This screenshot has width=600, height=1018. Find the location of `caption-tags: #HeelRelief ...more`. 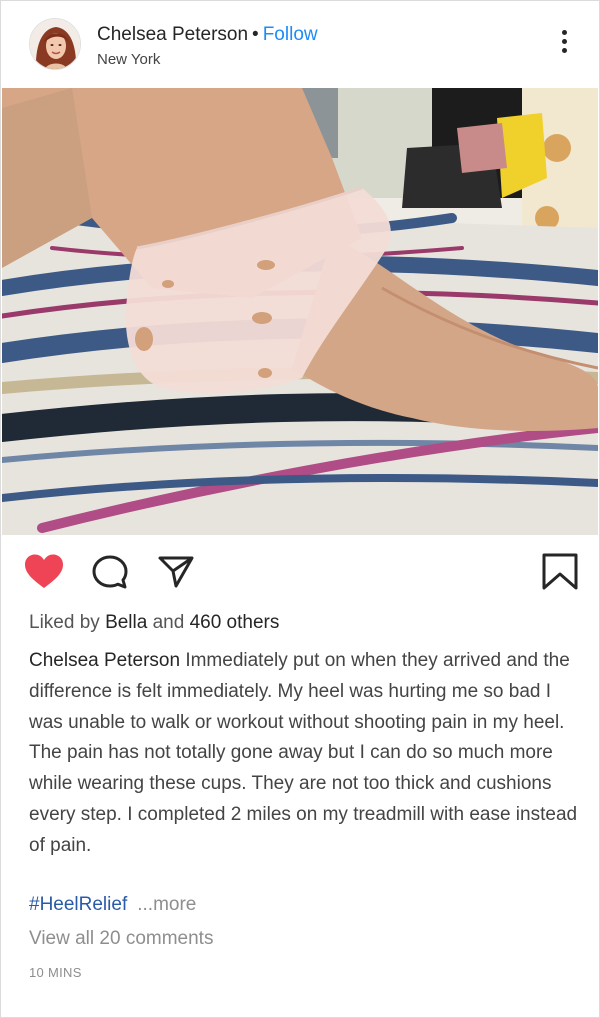

caption-tags: #HeelRelief ...more is located at coordinates (112, 905).